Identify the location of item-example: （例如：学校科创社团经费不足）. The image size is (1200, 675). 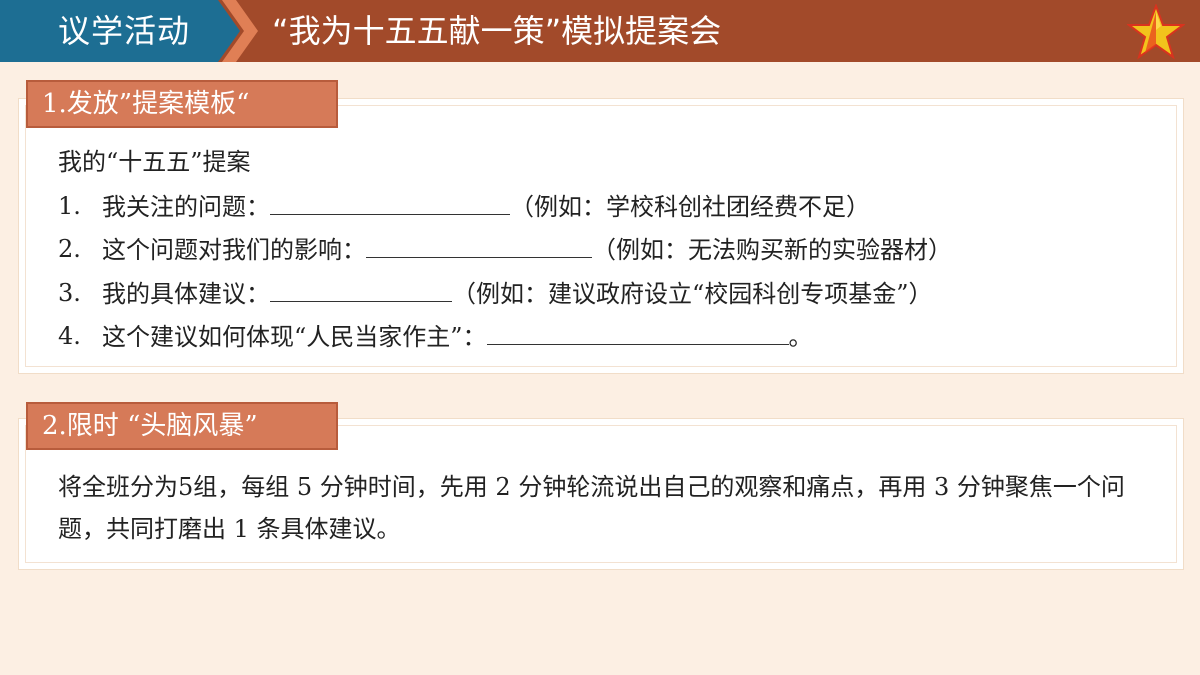
(690, 207).